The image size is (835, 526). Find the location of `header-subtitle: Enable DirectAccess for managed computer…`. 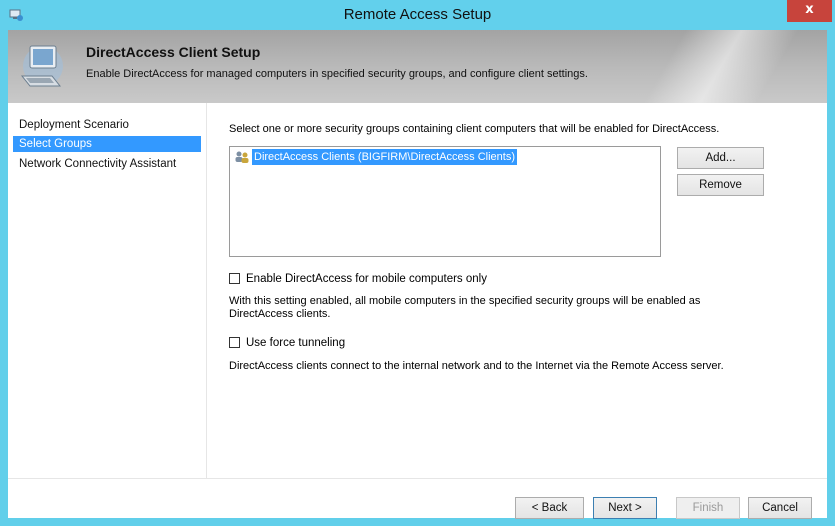

header-subtitle: Enable DirectAccess for managed computer… is located at coordinates (337, 74).